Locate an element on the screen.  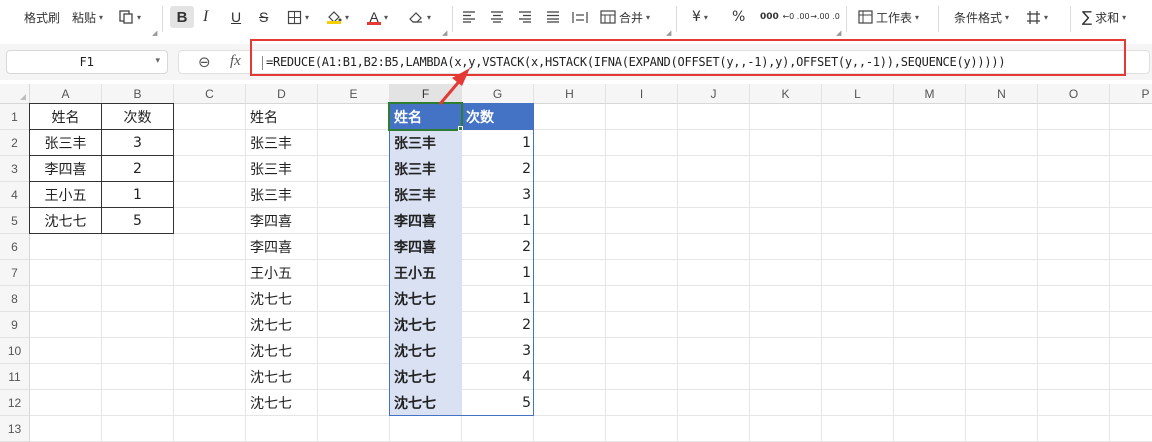
cell-b4: 1 is located at coordinates (138, 195).